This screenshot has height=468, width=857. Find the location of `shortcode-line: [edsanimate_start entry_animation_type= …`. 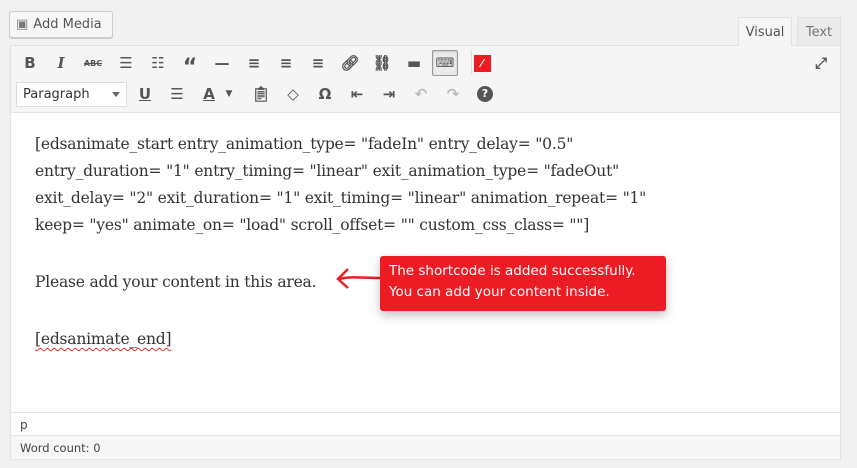

shortcode-line: [edsanimate_start entry_animation_type= … is located at coordinates (304, 144).